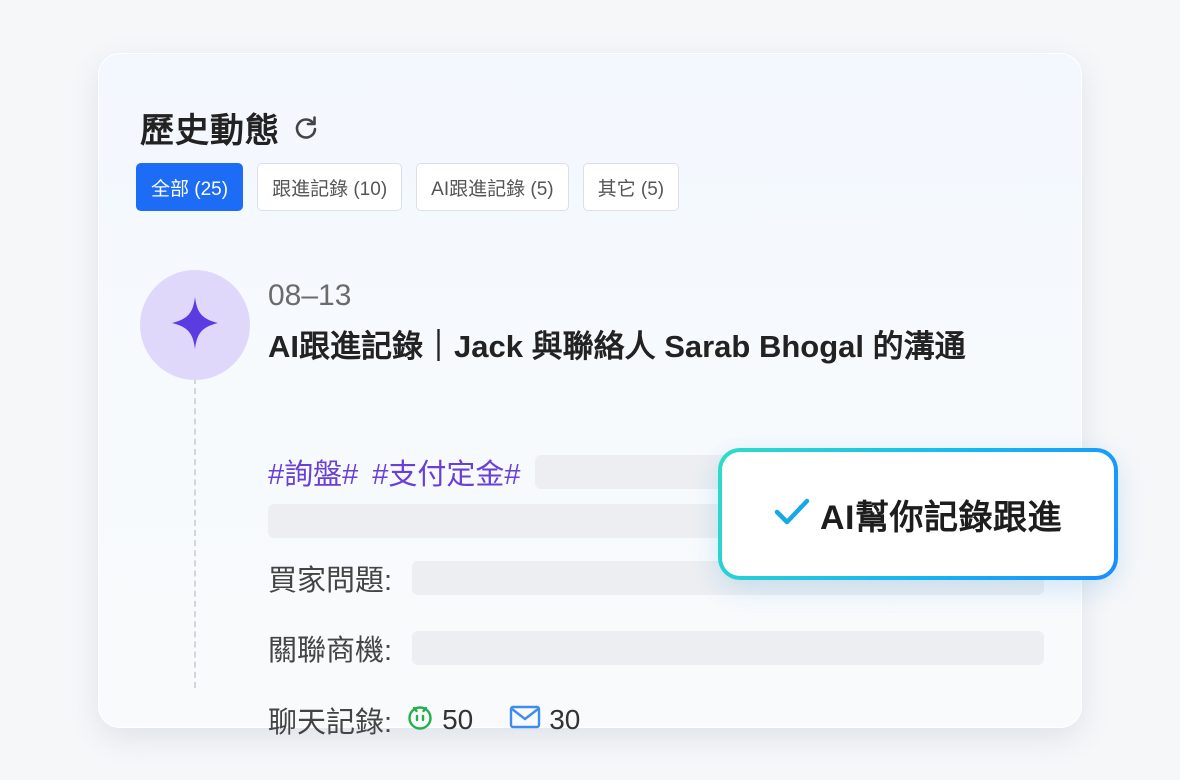 Image resolution: width=1180 pixels, height=780 pixels. Describe the element at coordinates (195, 533) in the screenshot. I see `timeline-connector` at that location.